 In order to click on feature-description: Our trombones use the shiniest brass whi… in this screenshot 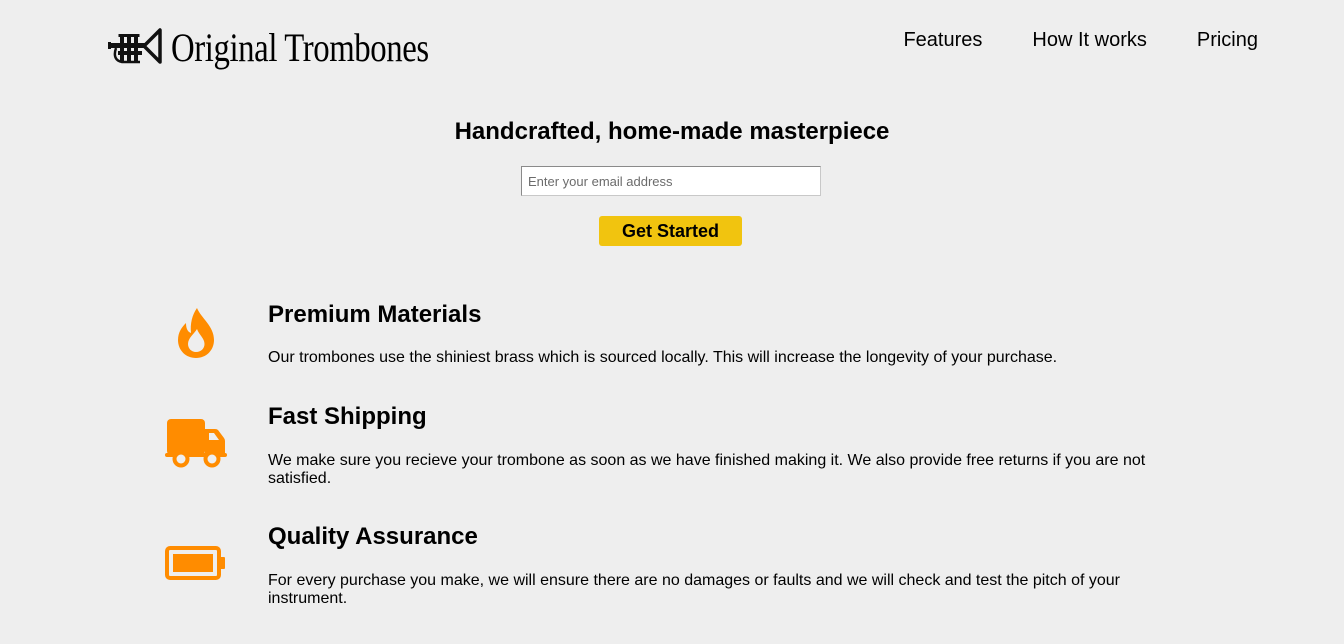, I will do `click(663, 357)`.